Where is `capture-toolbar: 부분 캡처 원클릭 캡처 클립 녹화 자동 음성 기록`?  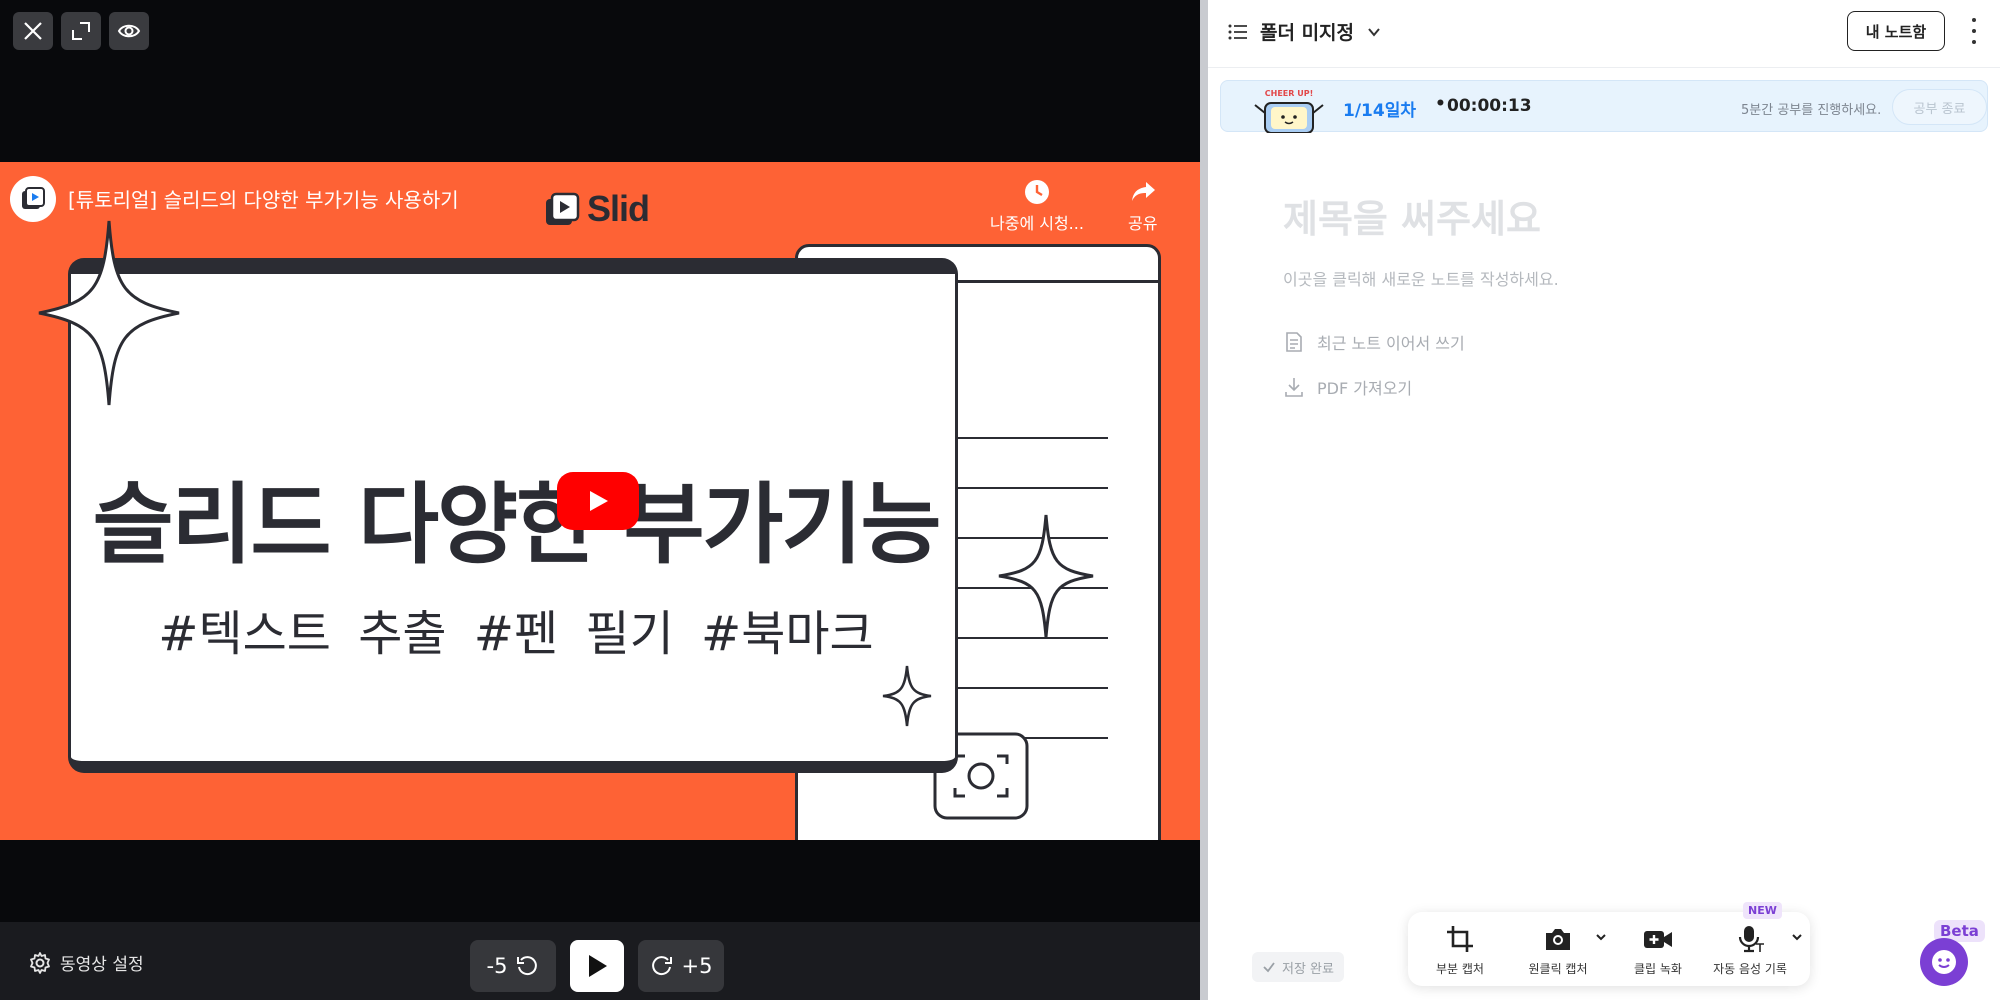
capture-toolbar: 부분 캡처 원클릭 캡처 클립 녹화 자동 음성 기록 is located at coordinates (1609, 949).